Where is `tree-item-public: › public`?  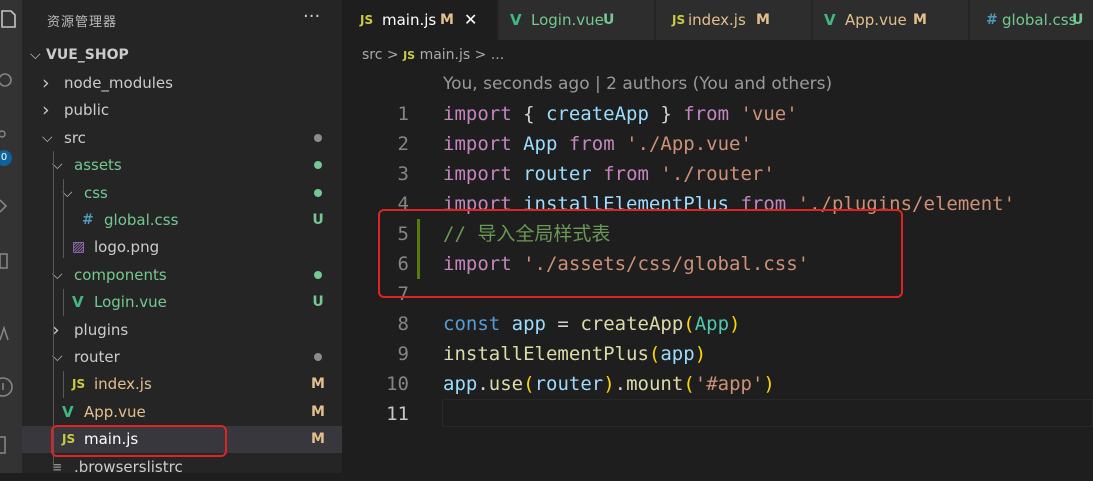 tree-item-public: › public is located at coordinates (182, 110).